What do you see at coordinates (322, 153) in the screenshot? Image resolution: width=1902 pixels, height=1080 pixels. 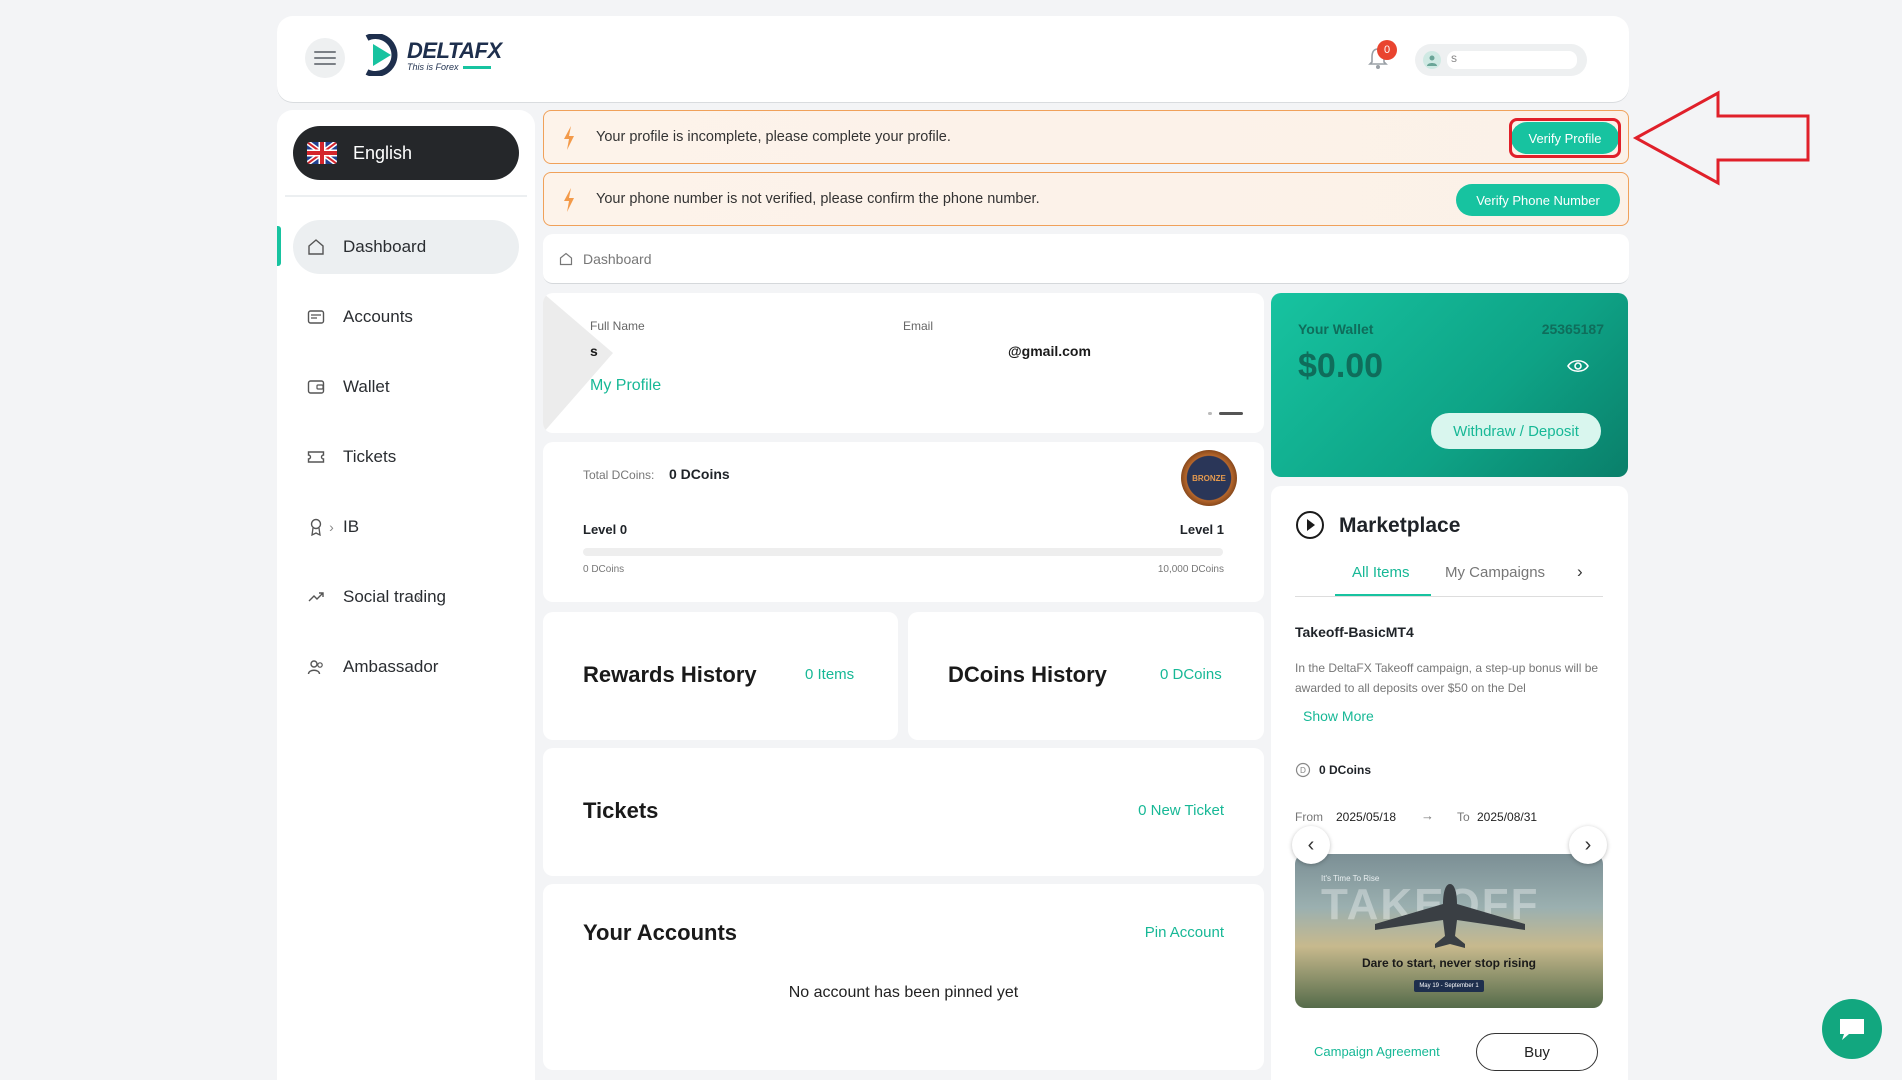 I see `uk-flag-icon` at bounding box center [322, 153].